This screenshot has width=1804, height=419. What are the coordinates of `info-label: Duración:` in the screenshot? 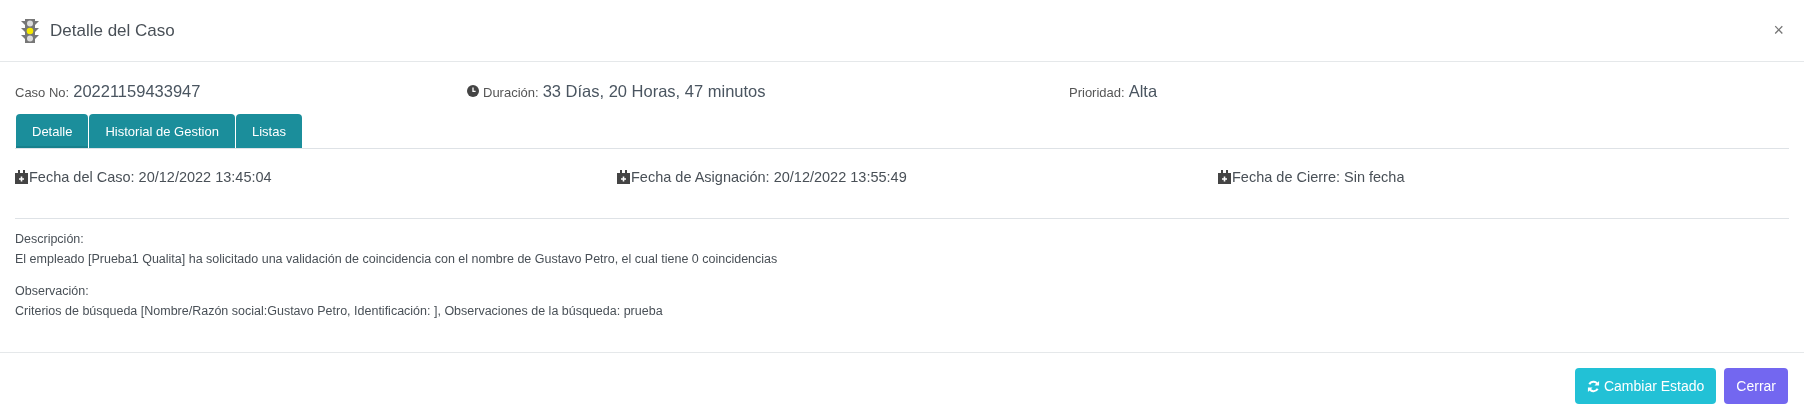 It's located at (511, 92).